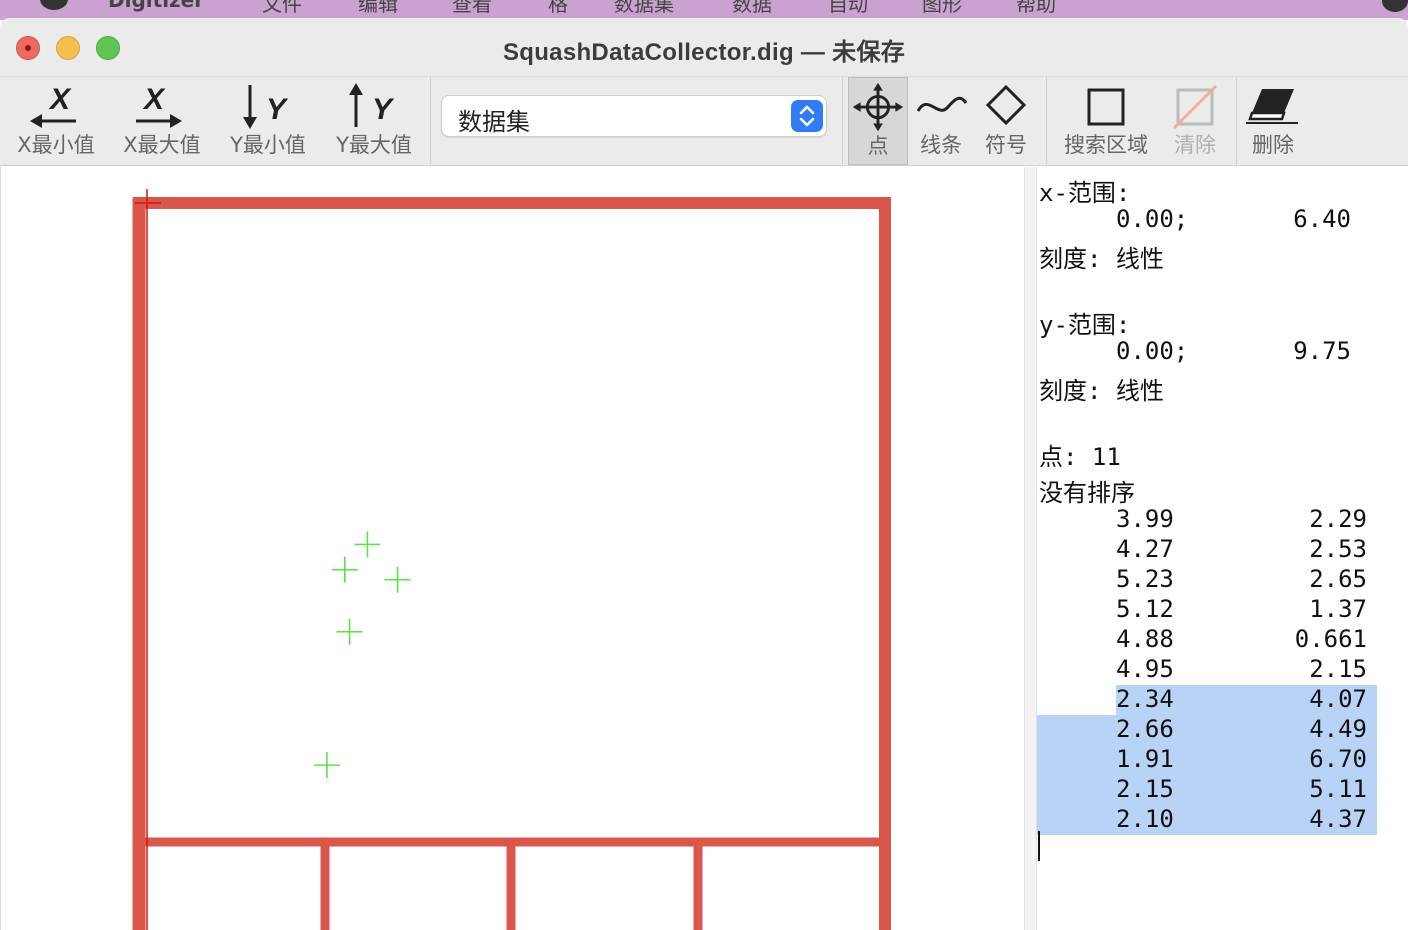 The width and height of the screenshot is (1408, 930). I want to click on row-y-value: 2.65, so click(1338, 579).